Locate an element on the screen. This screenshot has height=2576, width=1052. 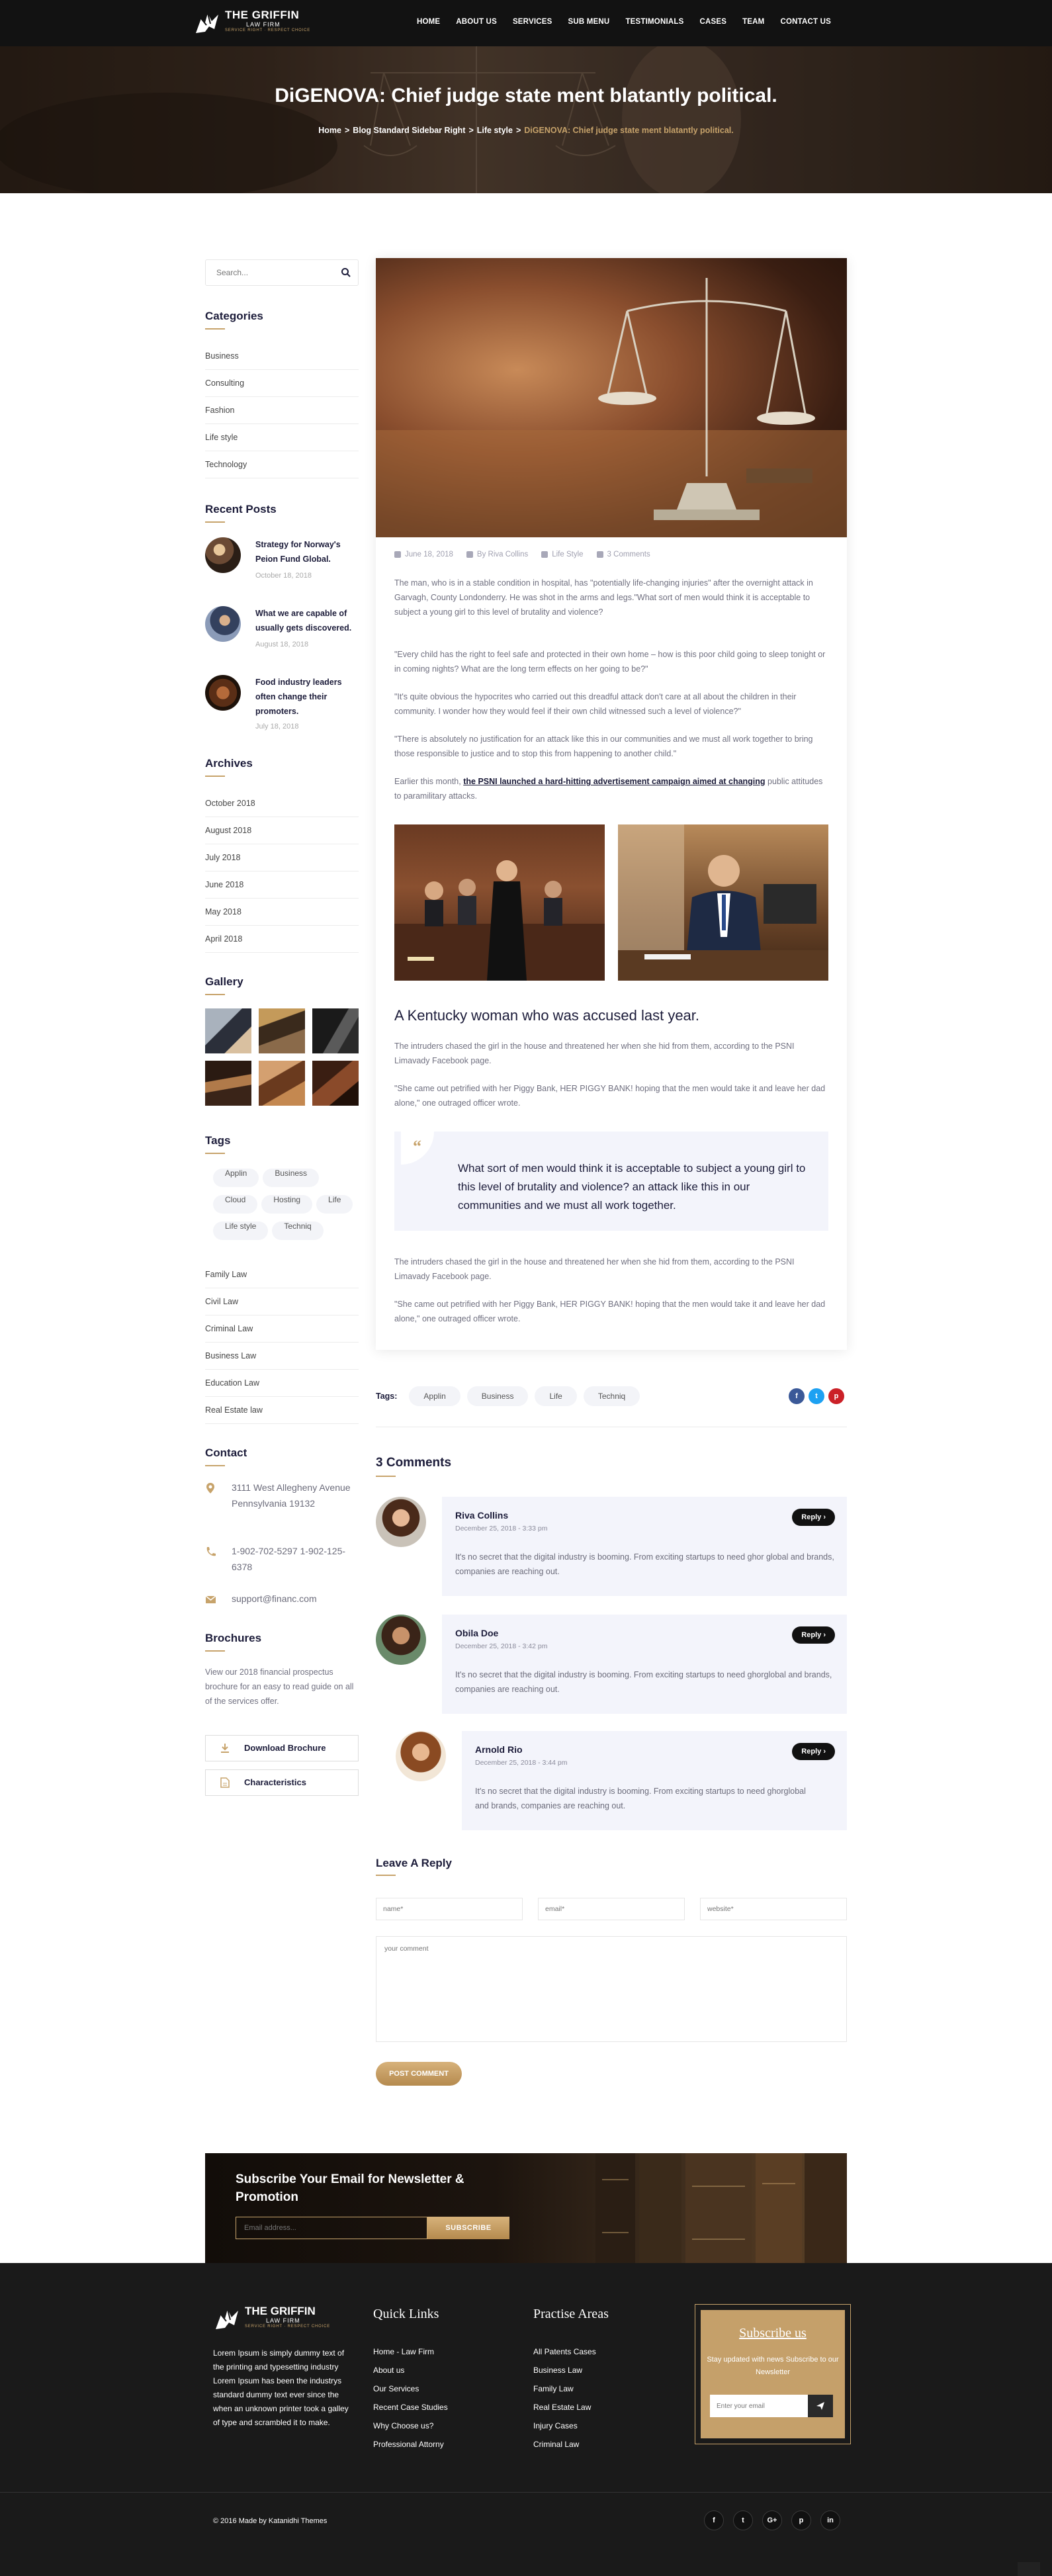
footer-link: Family Law is located at coordinates (564, 2388).